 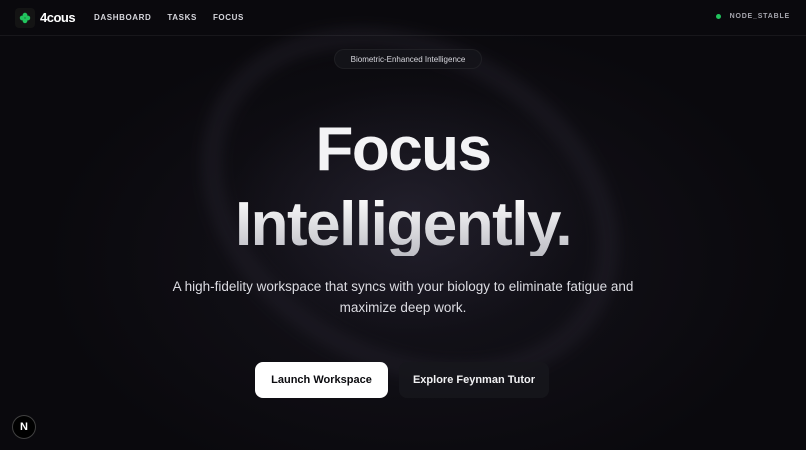 What do you see at coordinates (228, 17) in the screenshot?
I see `nav-item-focus: FOCUS` at bounding box center [228, 17].